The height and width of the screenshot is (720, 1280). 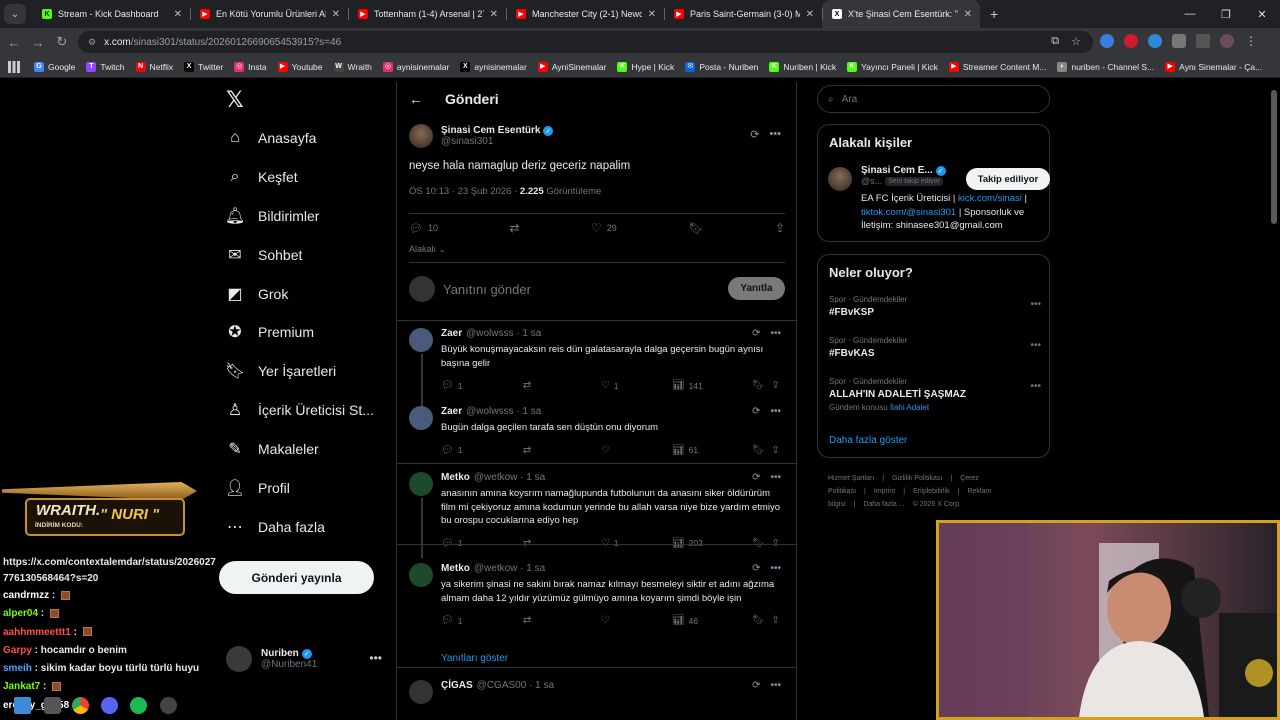 I want to click on reply-item: ÇİGAS @CGAS00 · 1 sa ⟳ •••, so click(x=597, y=692).